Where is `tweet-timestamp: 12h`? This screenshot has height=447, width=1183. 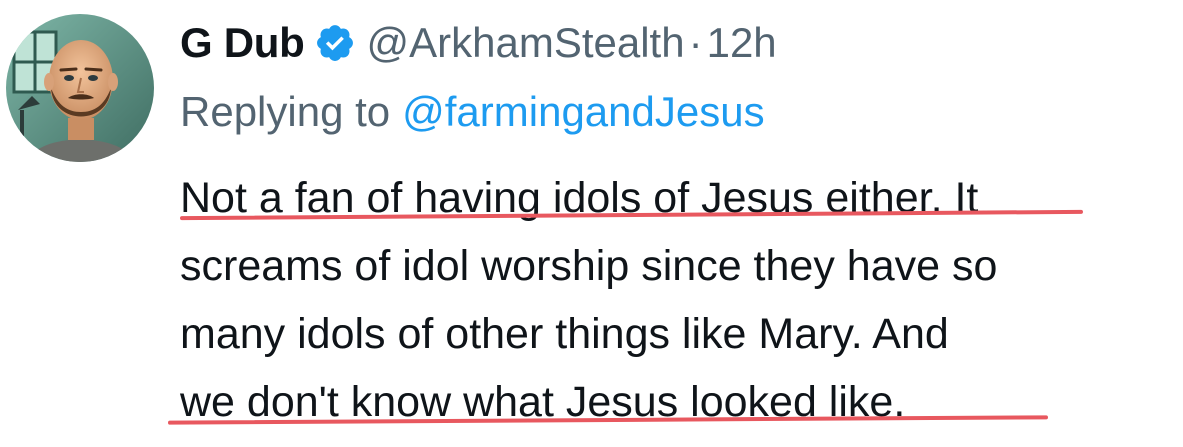
tweet-timestamp: 12h is located at coordinates (742, 43).